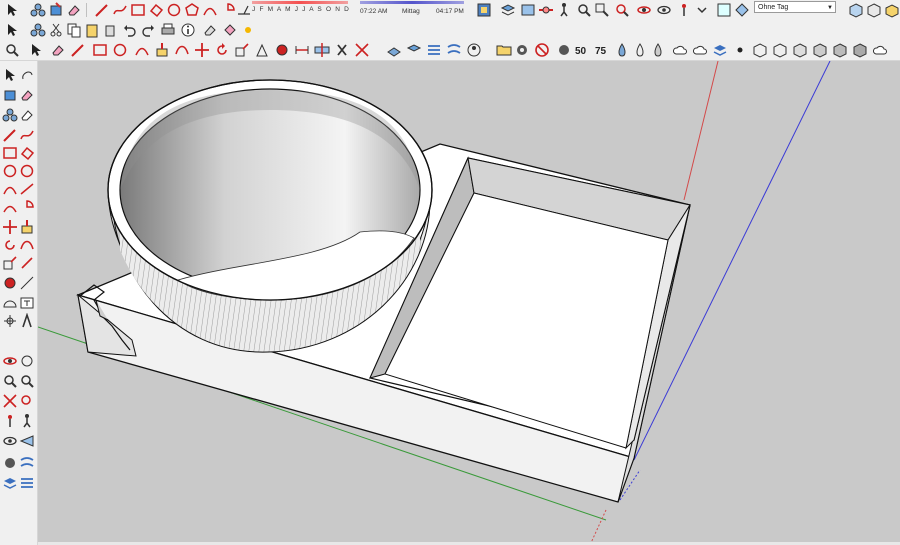 The image size is (900, 545). I want to click on scenes-icon, so click(528, 10).